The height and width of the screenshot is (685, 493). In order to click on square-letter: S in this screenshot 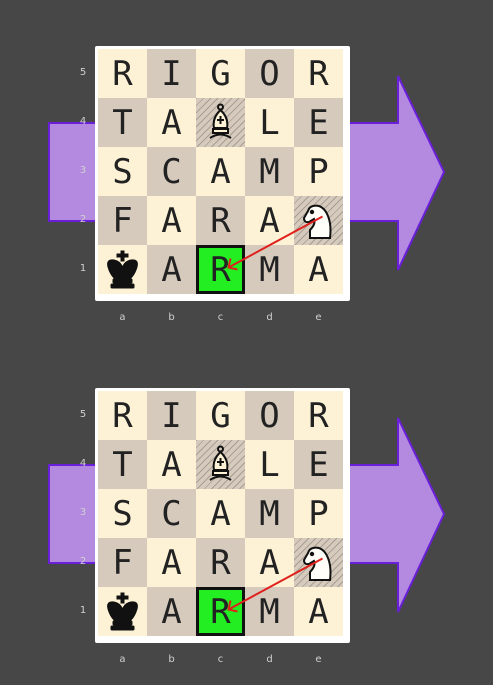, I will do `click(122, 171)`.